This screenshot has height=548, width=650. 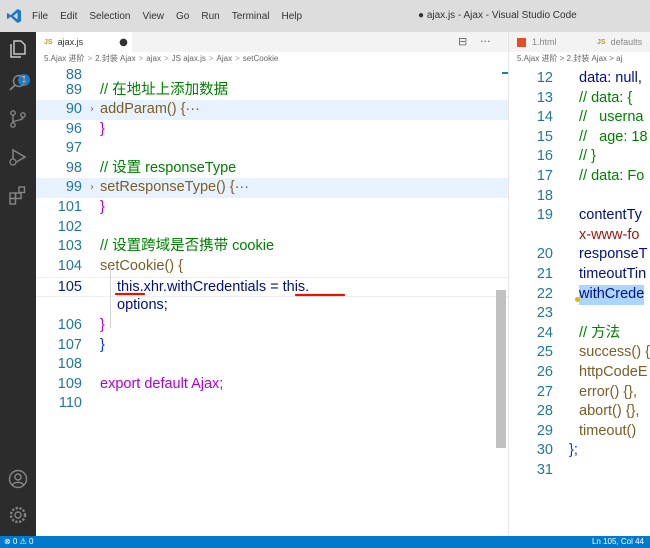 What do you see at coordinates (18, 119) in the screenshot?
I see `source-control-icon` at bounding box center [18, 119].